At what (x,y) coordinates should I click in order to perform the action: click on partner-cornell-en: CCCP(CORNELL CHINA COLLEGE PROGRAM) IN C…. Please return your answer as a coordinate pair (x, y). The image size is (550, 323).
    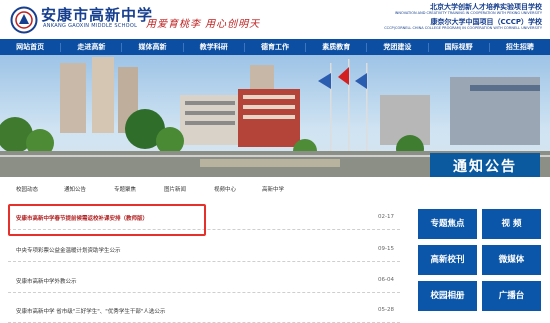
    Looking at the image, I should click on (463, 28).